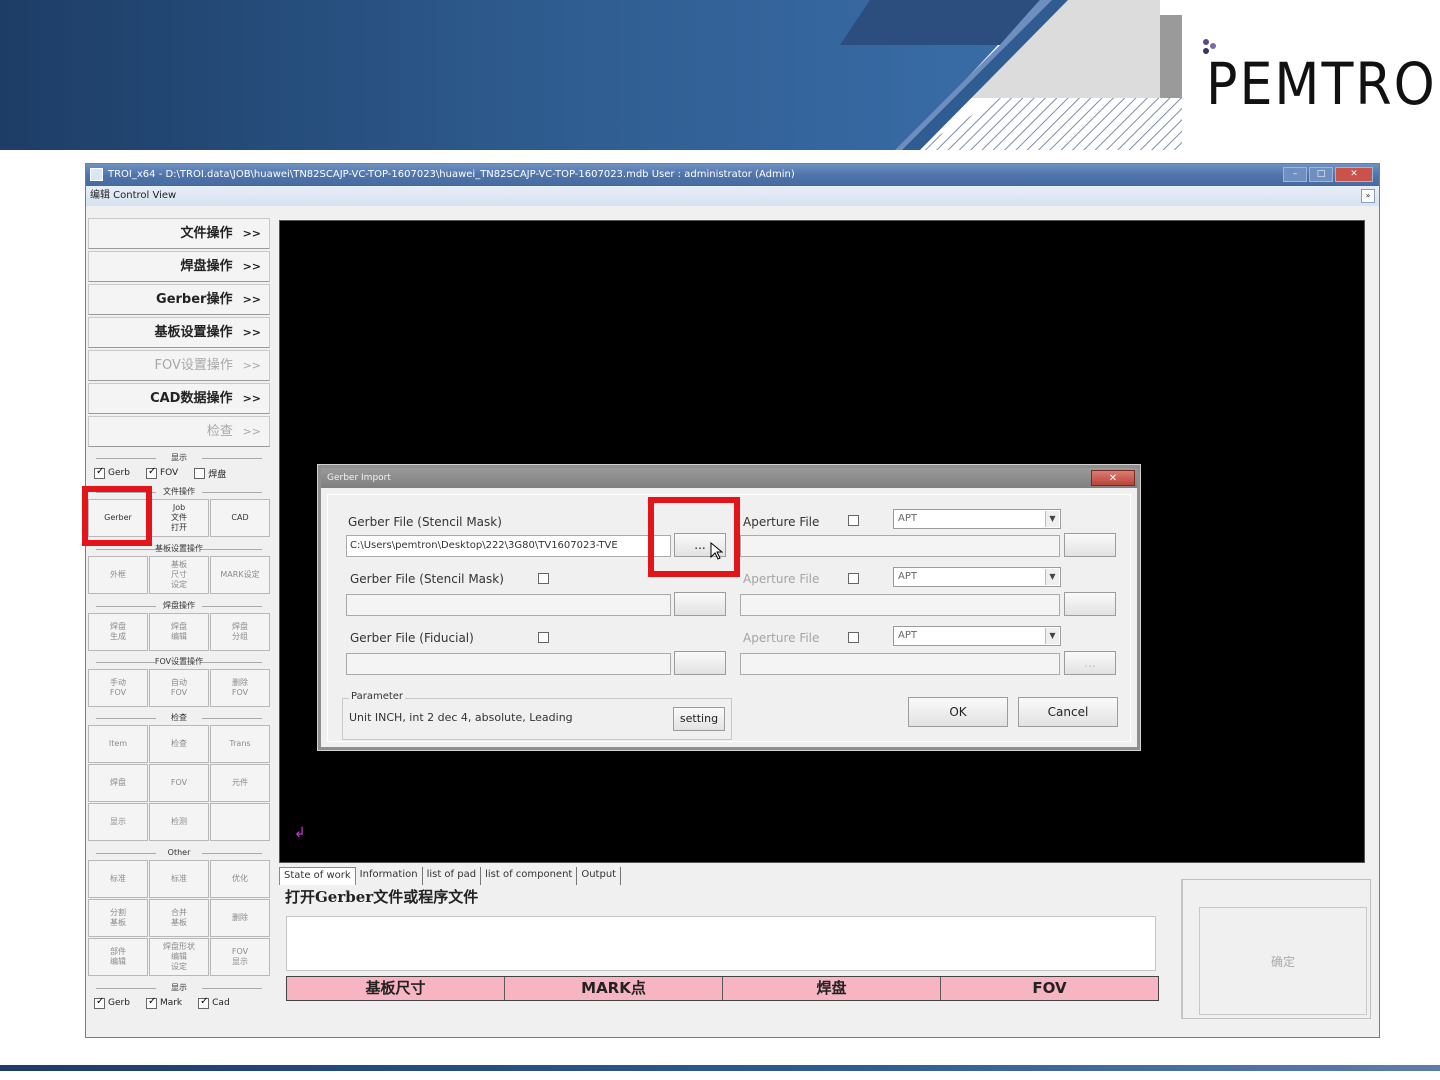 This screenshot has width=1440, height=1080. I want to click on standard-button: 标准, so click(118, 879).